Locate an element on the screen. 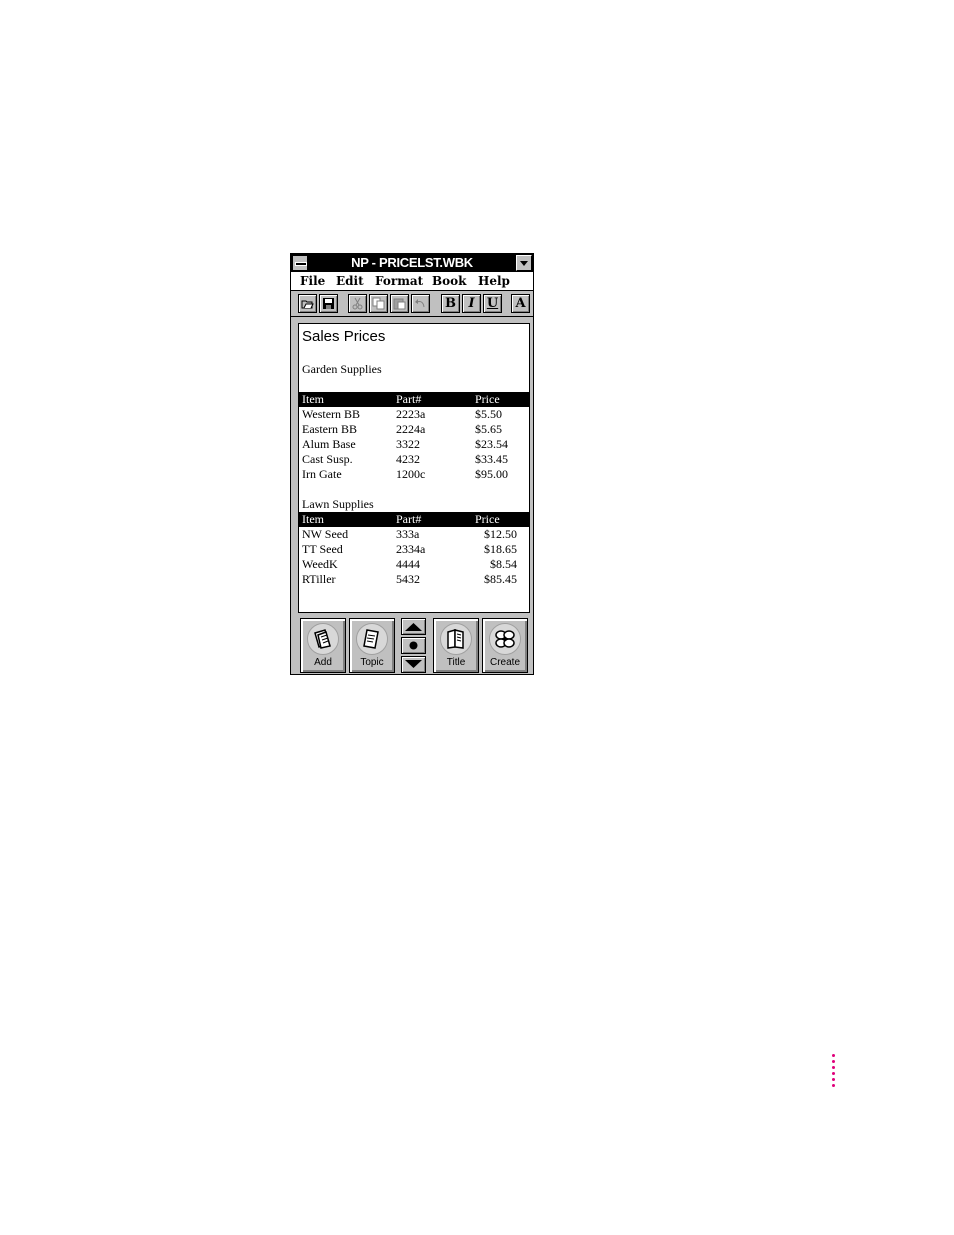  cell-part: 1200c is located at coordinates (411, 474).